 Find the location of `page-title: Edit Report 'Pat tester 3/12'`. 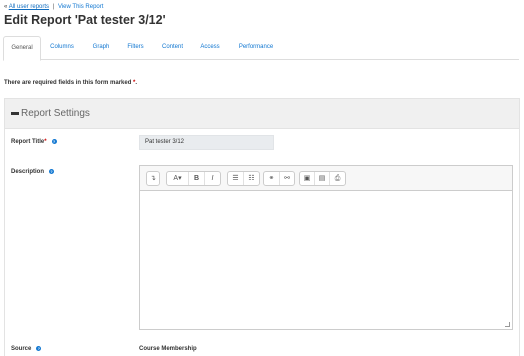

page-title: Edit Report 'Pat tester 3/12' is located at coordinates (85, 20).